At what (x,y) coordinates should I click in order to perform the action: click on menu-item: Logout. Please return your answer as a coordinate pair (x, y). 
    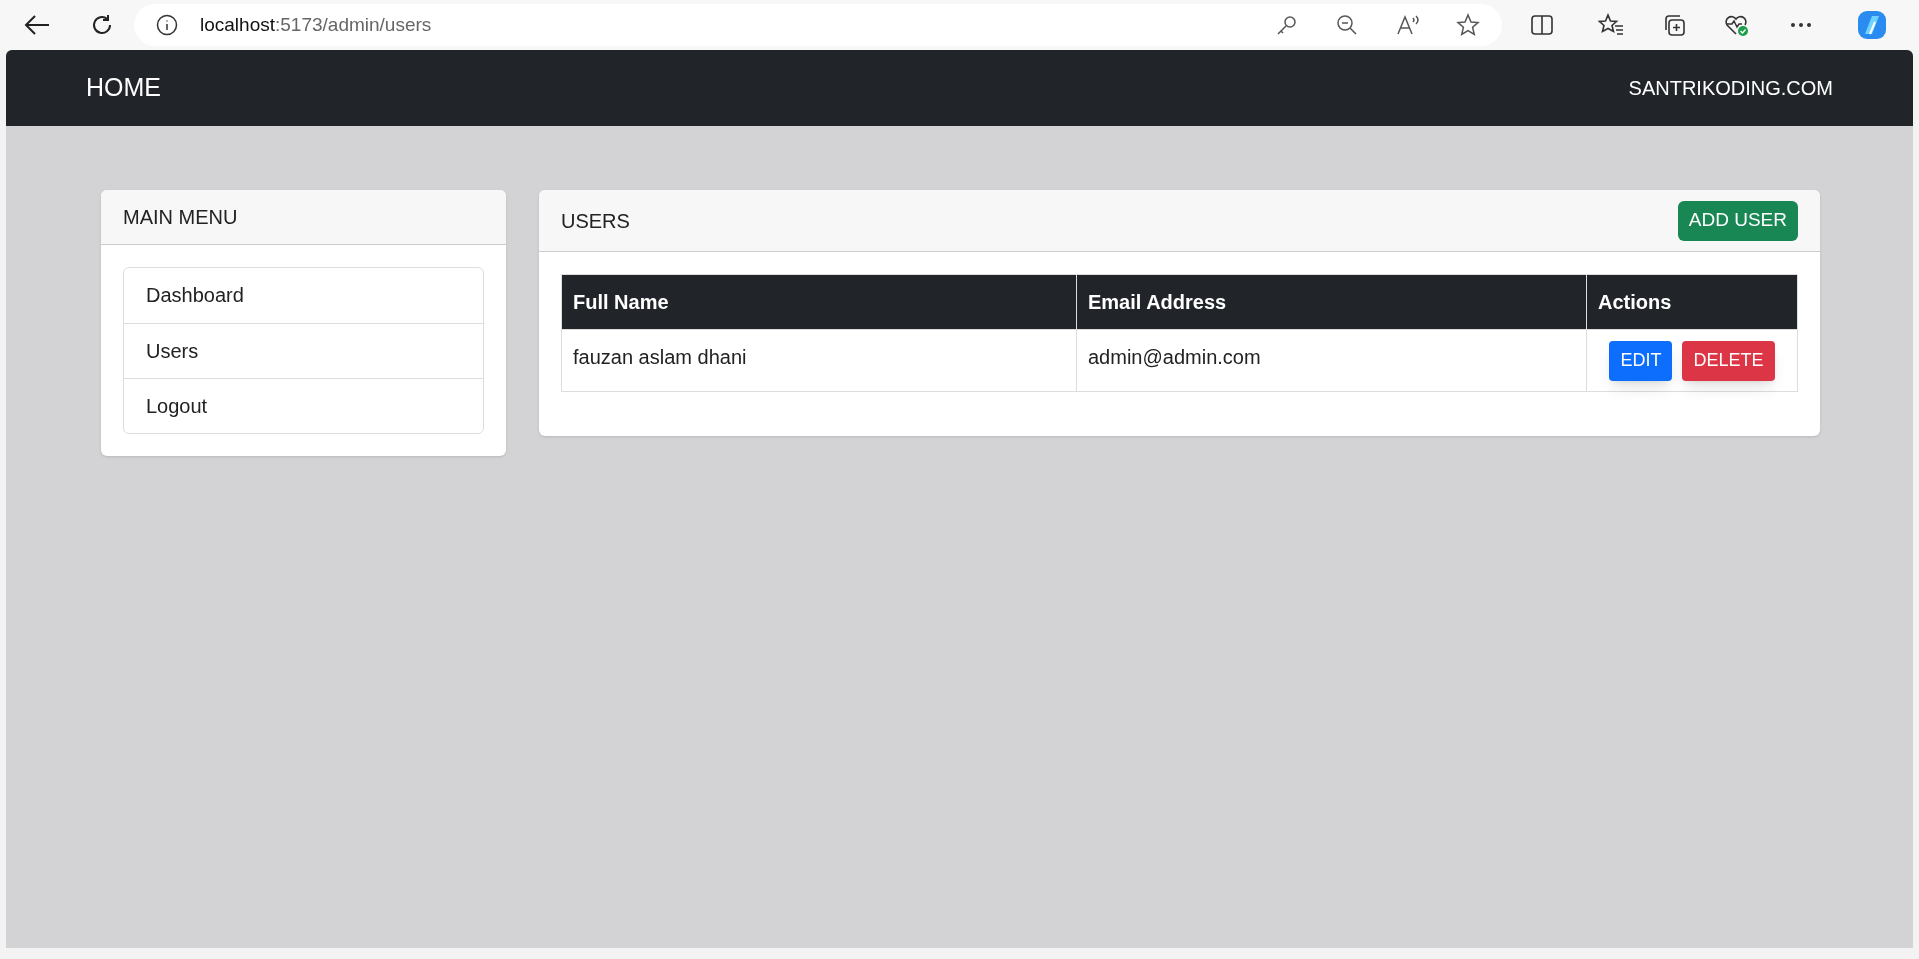
    Looking at the image, I should click on (303, 405).